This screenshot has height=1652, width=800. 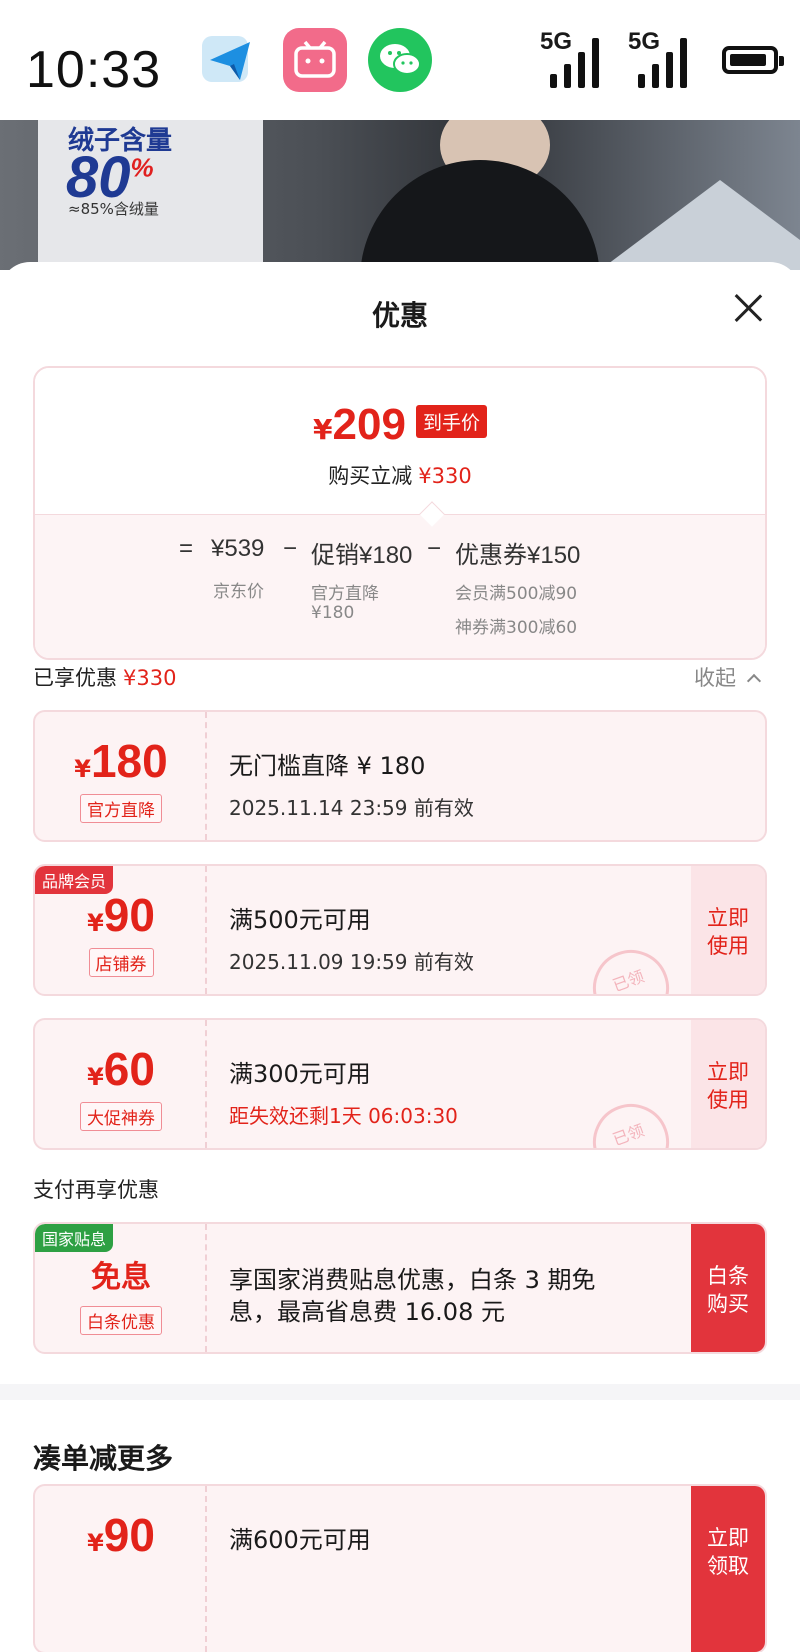 What do you see at coordinates (75, 678) in the screenshot?
I see `enjoyed-label: 已享优惠` at bounding box center [75, 678].